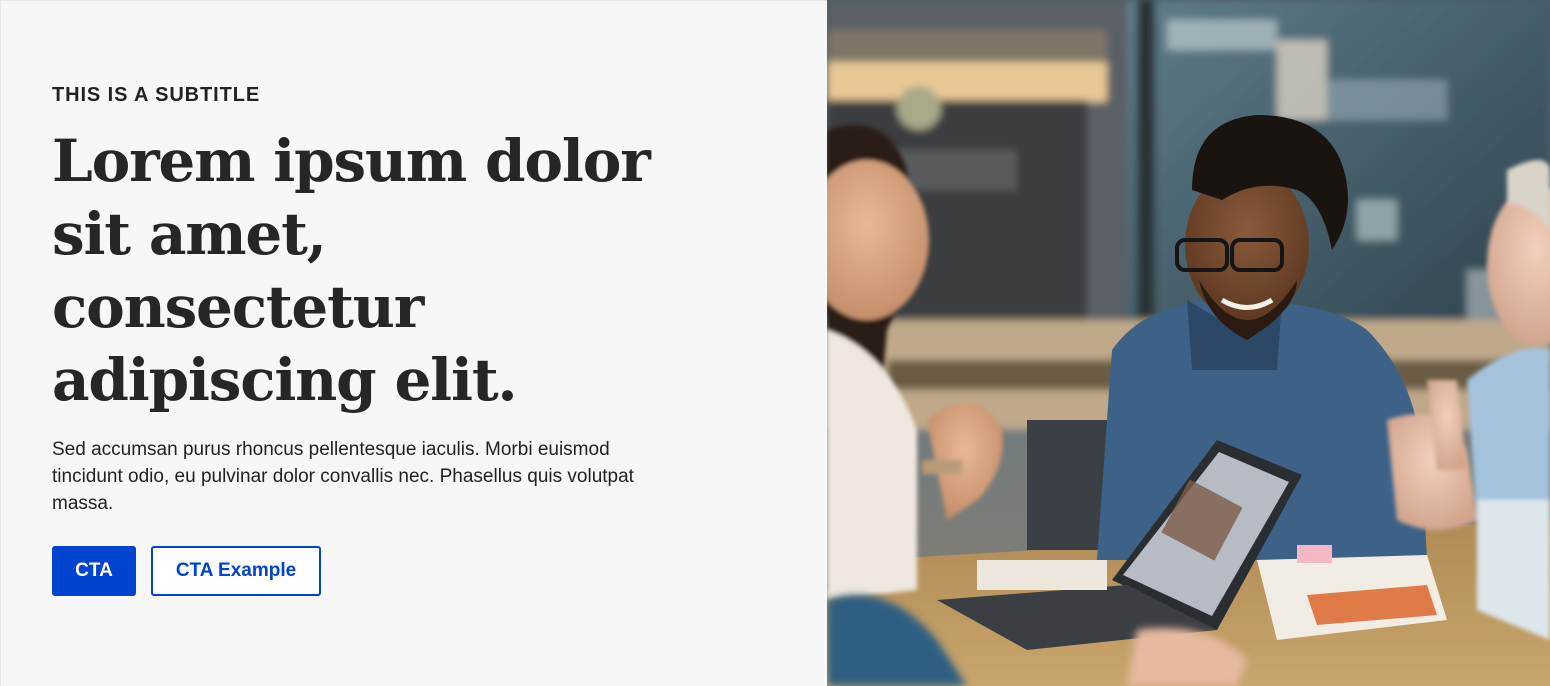 This screenshot has height=686, width=1550. What do you see at coordinates (236, 571) in the screenshot?
I see `secondary-cta-button: CTA Example` at bounding box center [236, 571].